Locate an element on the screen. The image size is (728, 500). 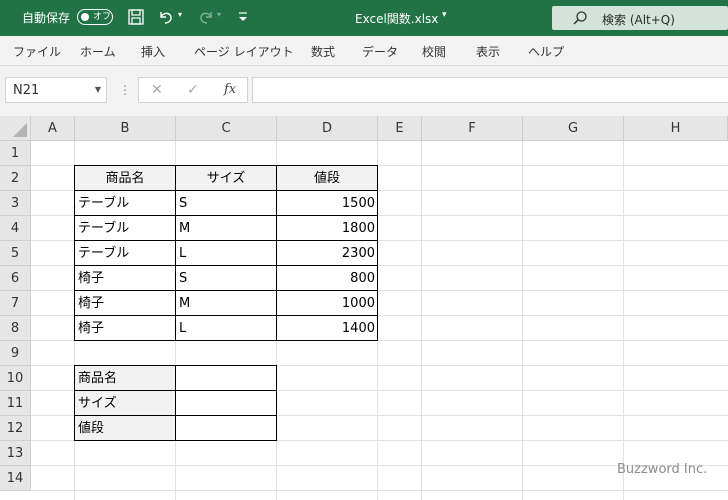
file-name: Excel関数.xlsx is located at coordinates (396, 18).